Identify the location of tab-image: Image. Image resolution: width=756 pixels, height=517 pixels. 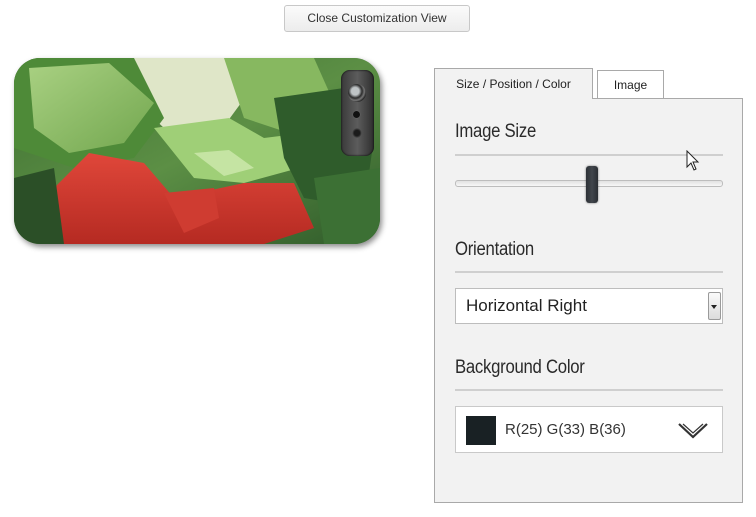
(630, 84).